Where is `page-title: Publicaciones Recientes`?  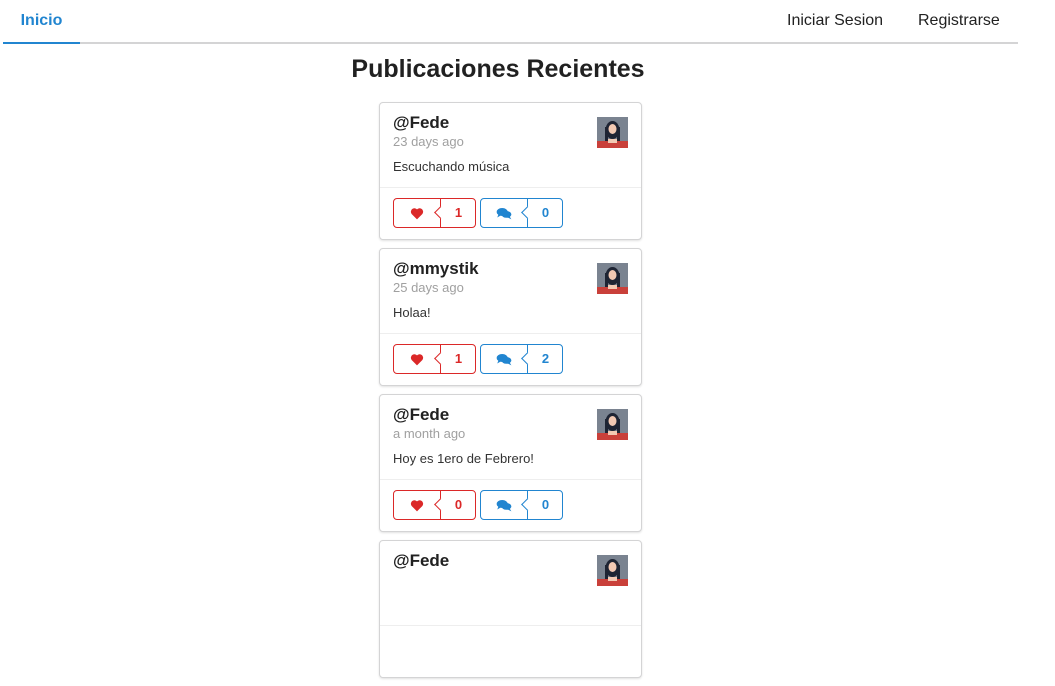 page-title: Publicaciones Recientes is located at coordinates (498, 69).